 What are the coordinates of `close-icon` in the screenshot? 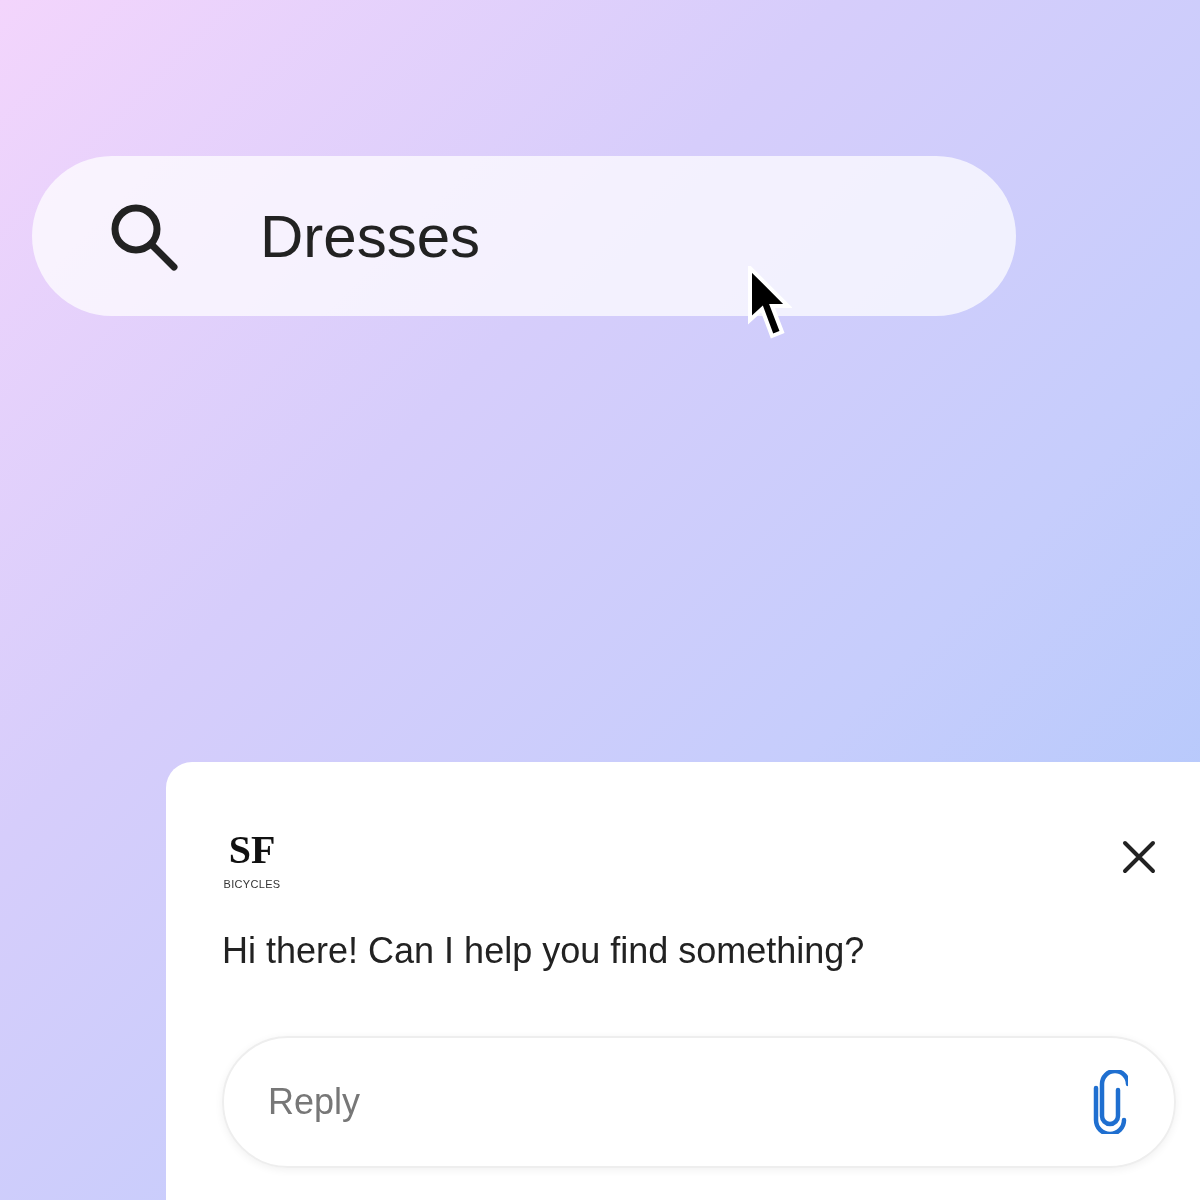 It's located at (1139, 857).